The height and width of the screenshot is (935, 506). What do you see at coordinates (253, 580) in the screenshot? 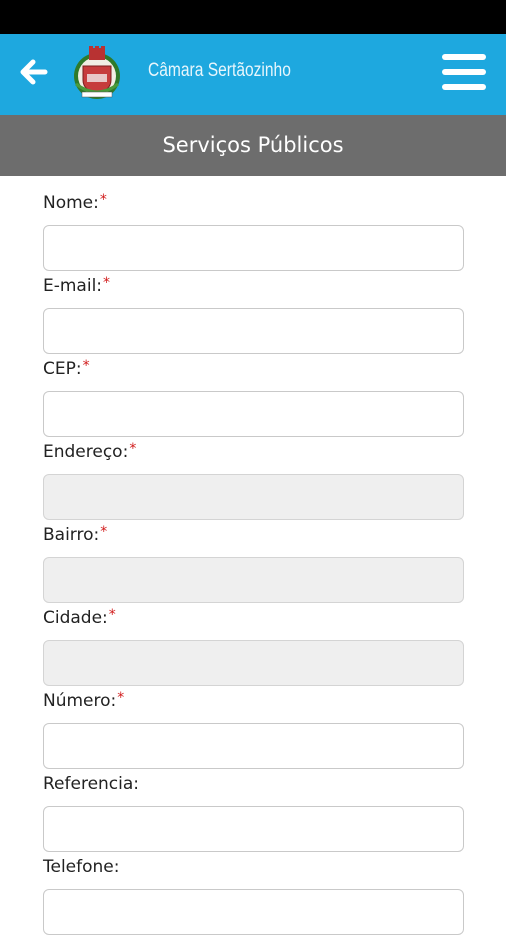
I see `bairro-field` at bounding box center [253, 580].